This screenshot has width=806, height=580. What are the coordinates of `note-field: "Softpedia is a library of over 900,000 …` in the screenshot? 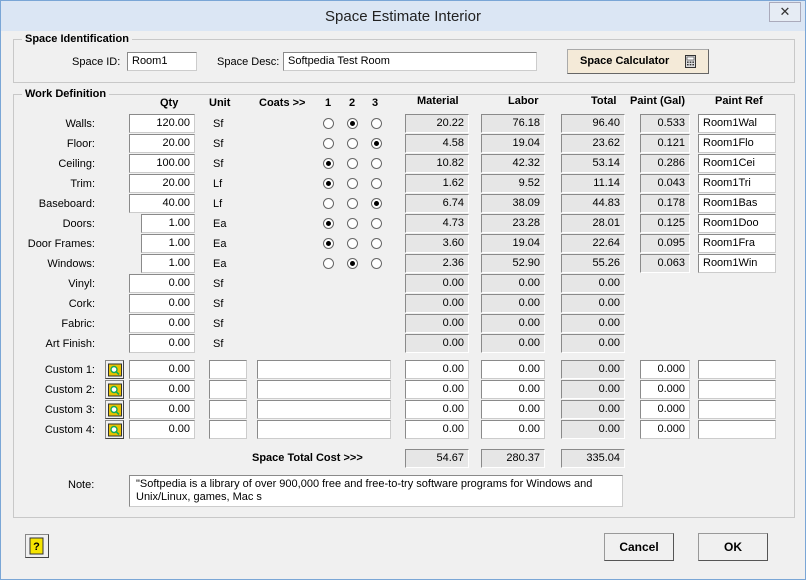 It's located at (376, 491).